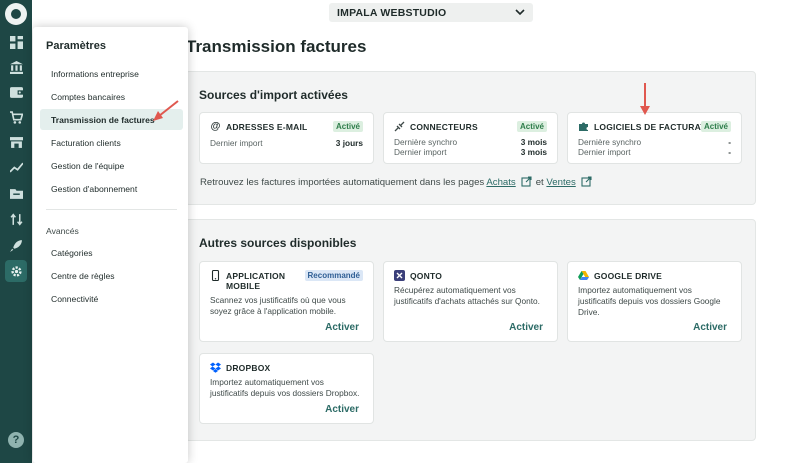 This screenshot has height=463, width=800. I want to click on connector-icon, so click(399, 126).